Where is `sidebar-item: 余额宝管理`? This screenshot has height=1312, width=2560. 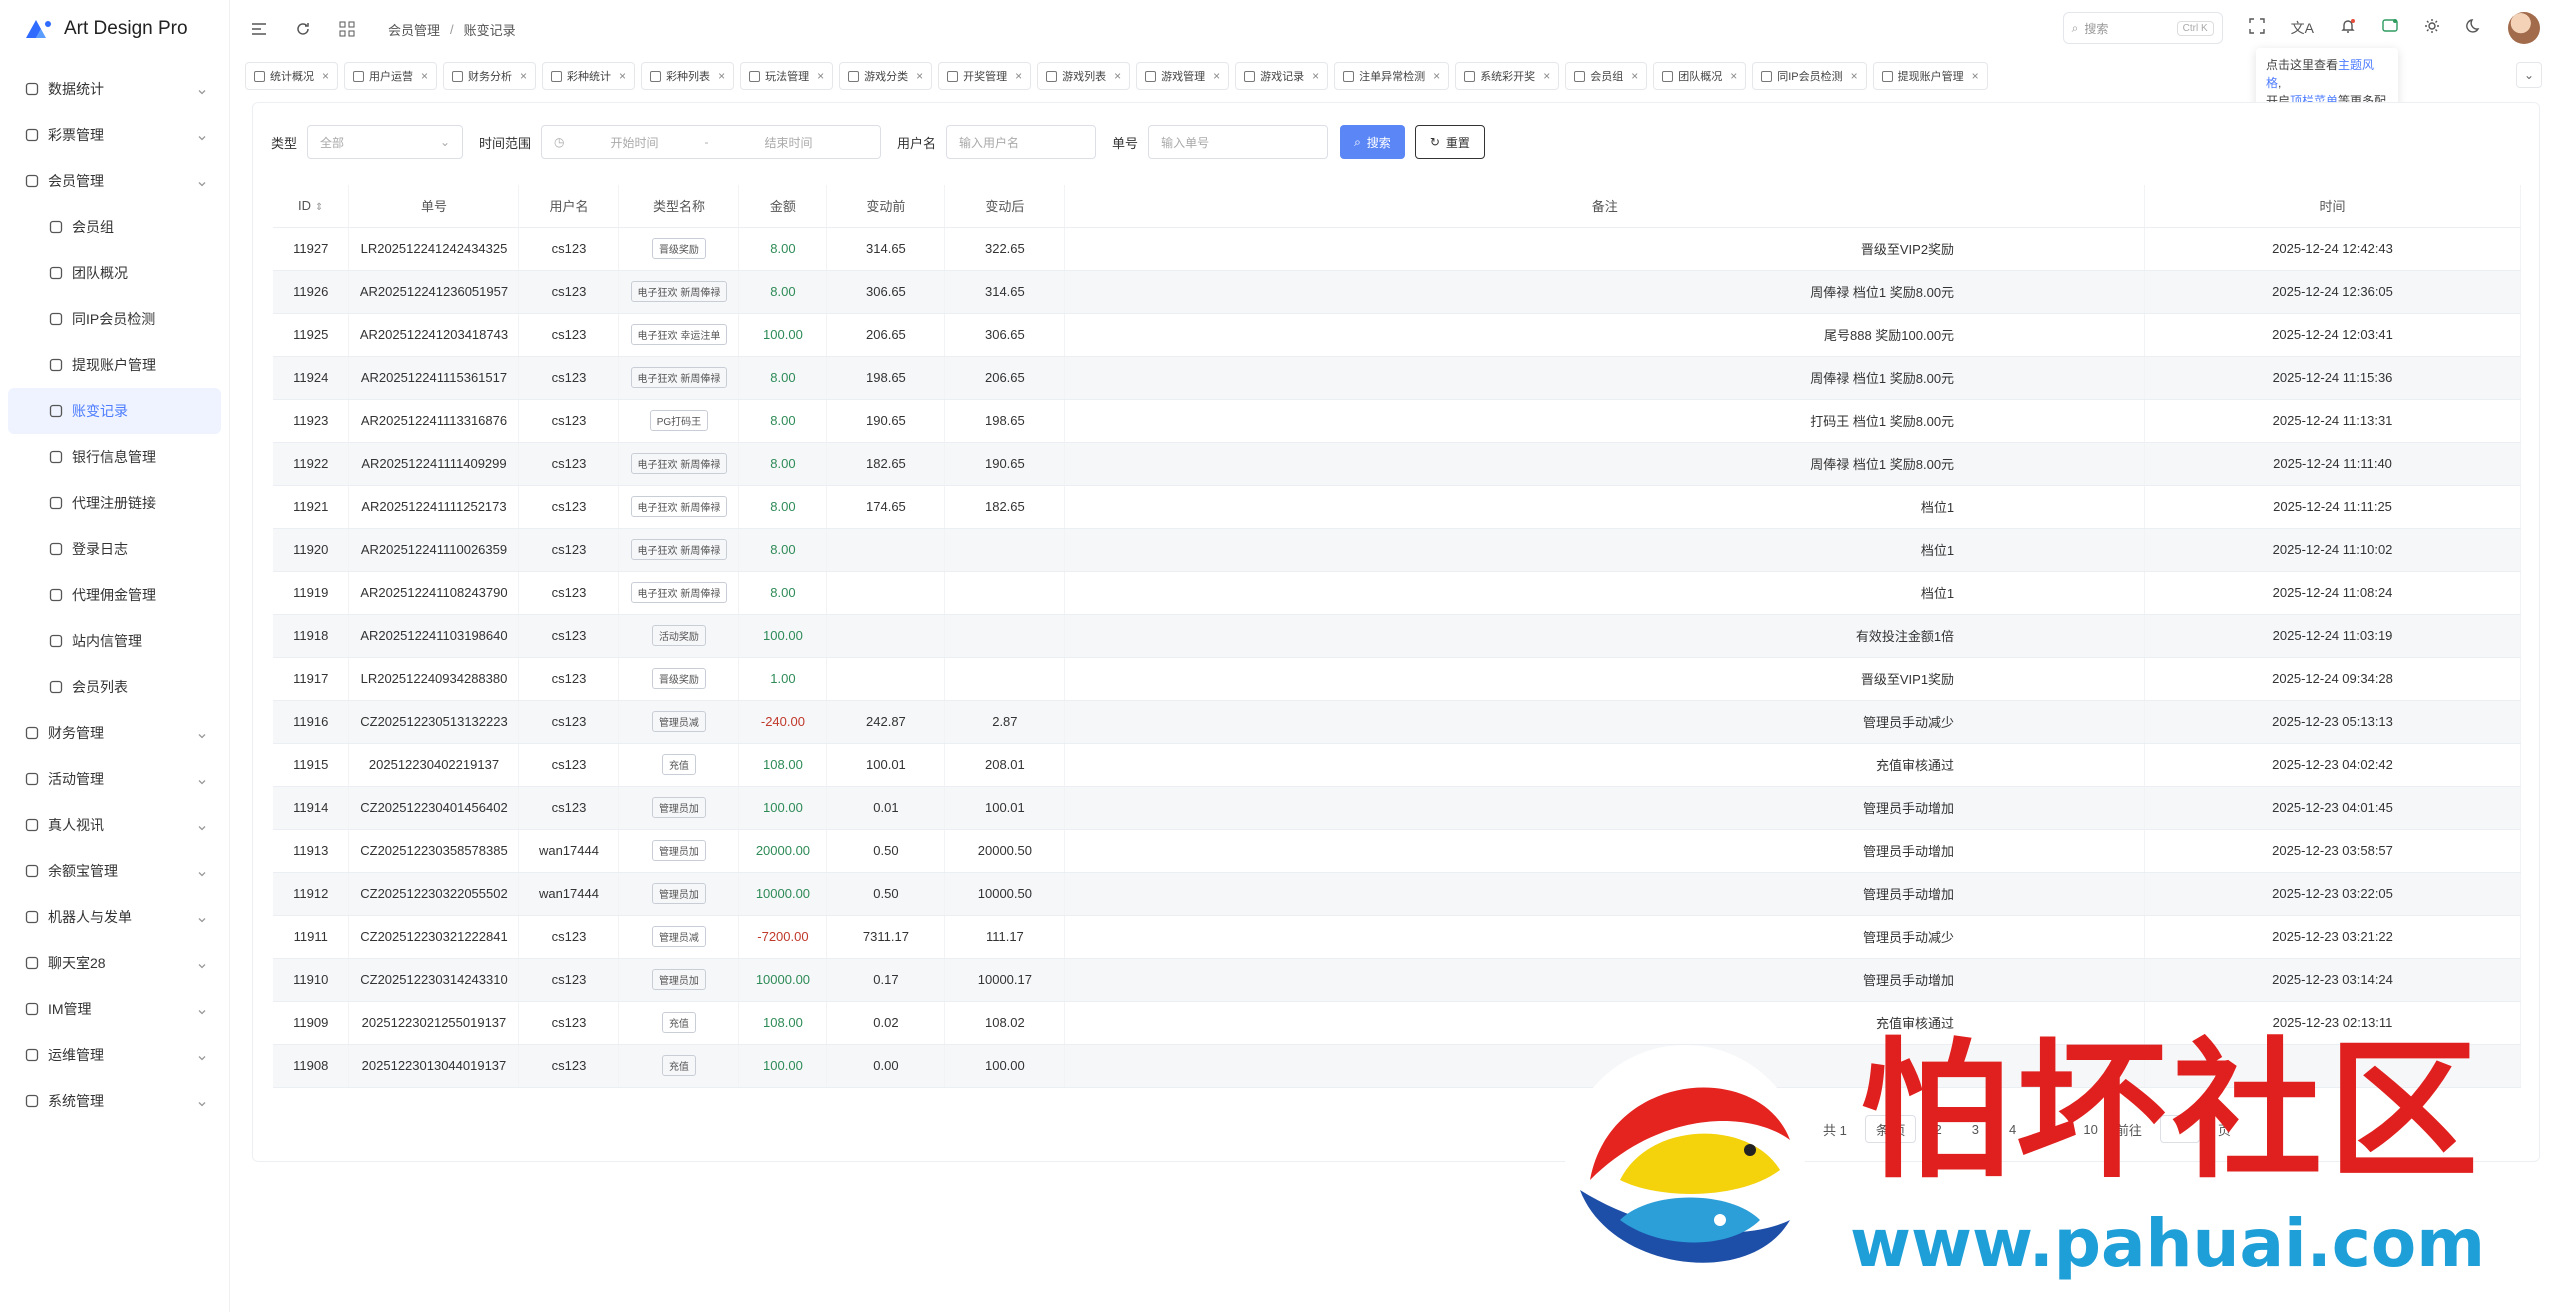 sidebar-item: 余额宝管理 is located at coordinates (114, 871).